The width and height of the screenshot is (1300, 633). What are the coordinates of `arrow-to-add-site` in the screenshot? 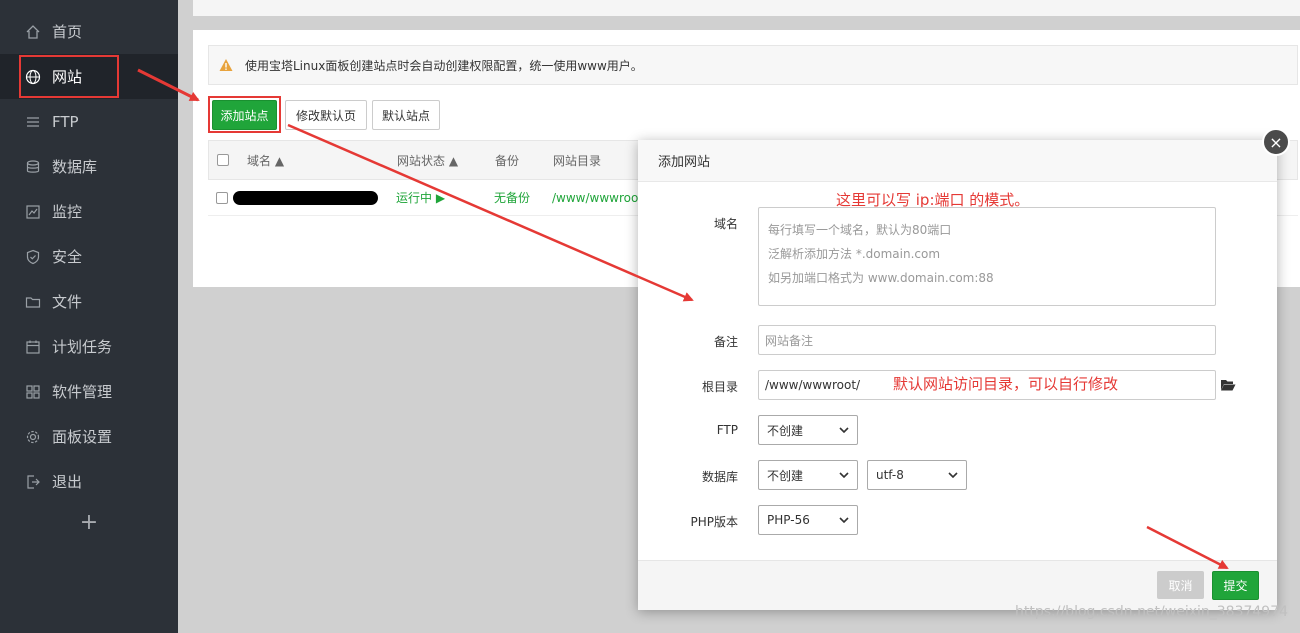 It's located at (168, 85).